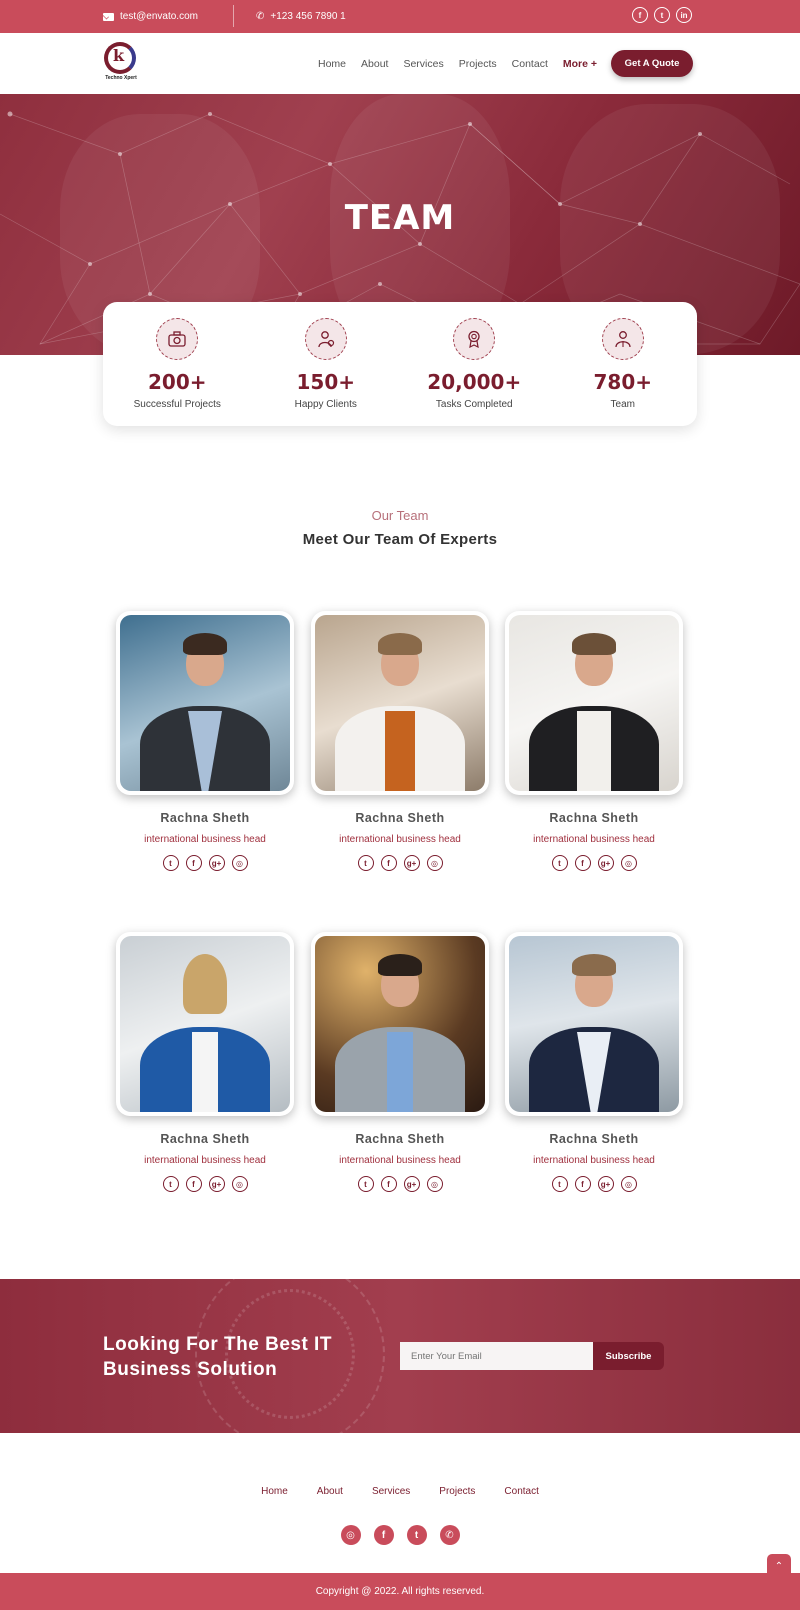 This screenshot has height=1610, width=800. What do you see at coordinates (400, 515) in the screenshot?
I see `section-subtitle: Our Team` at bounding box center [400, 515].